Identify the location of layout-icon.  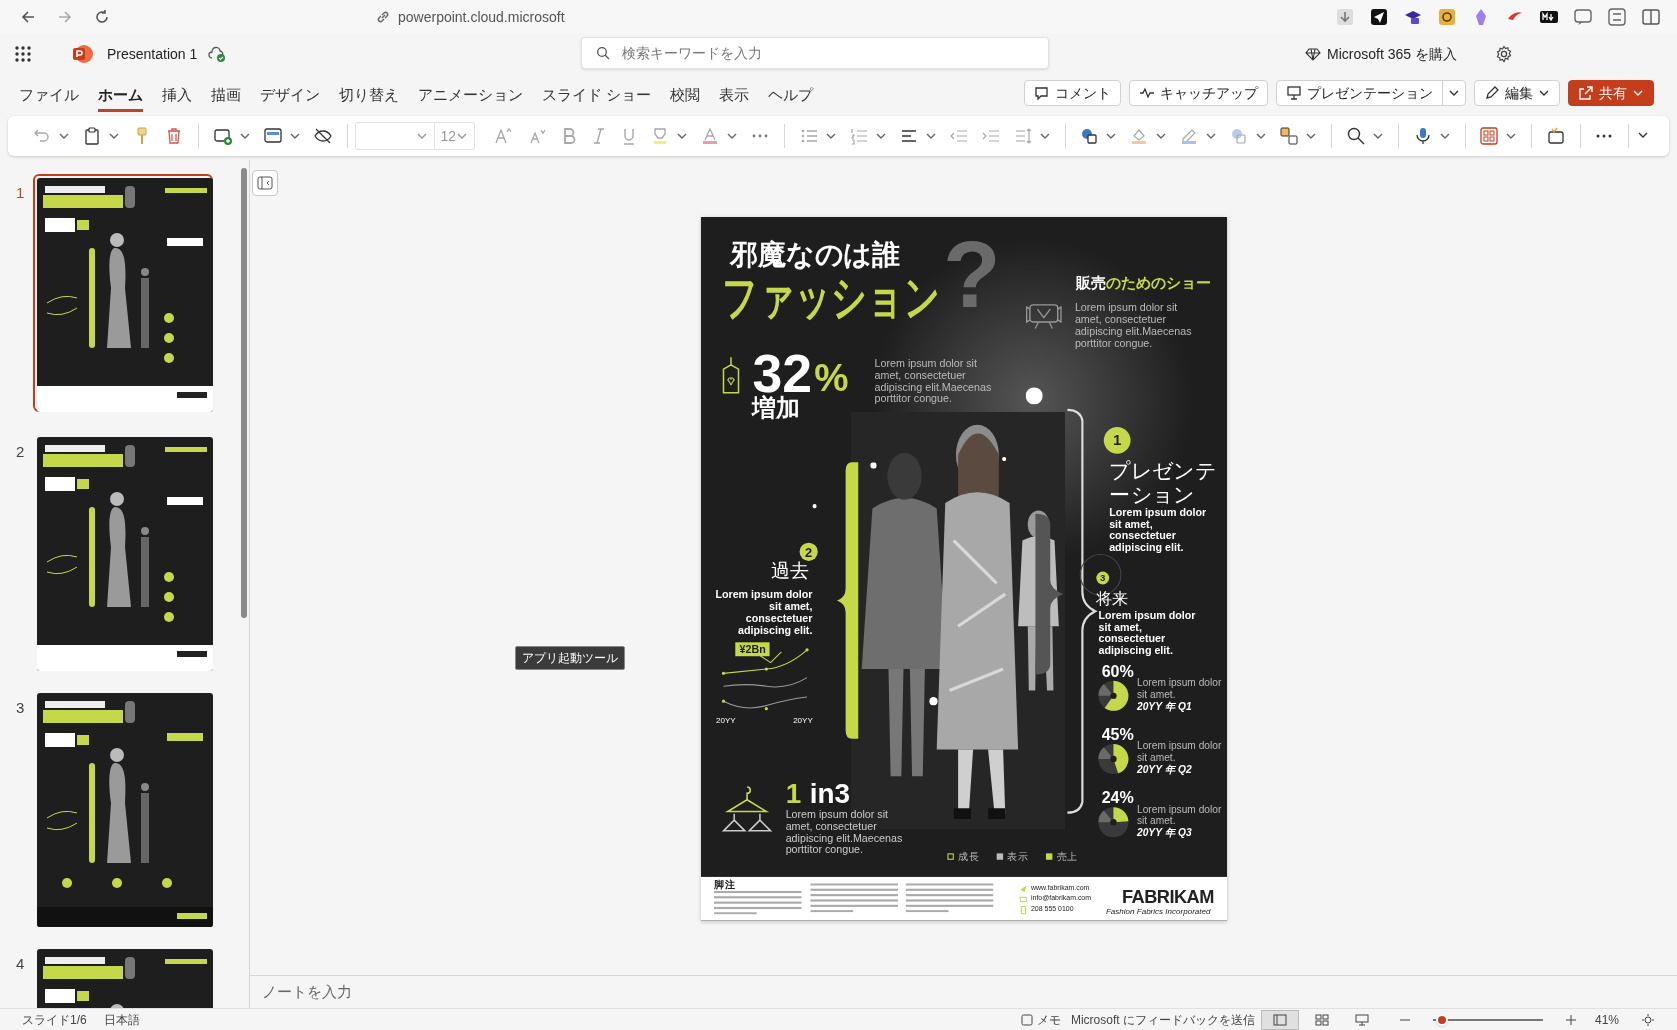
(272, 136).